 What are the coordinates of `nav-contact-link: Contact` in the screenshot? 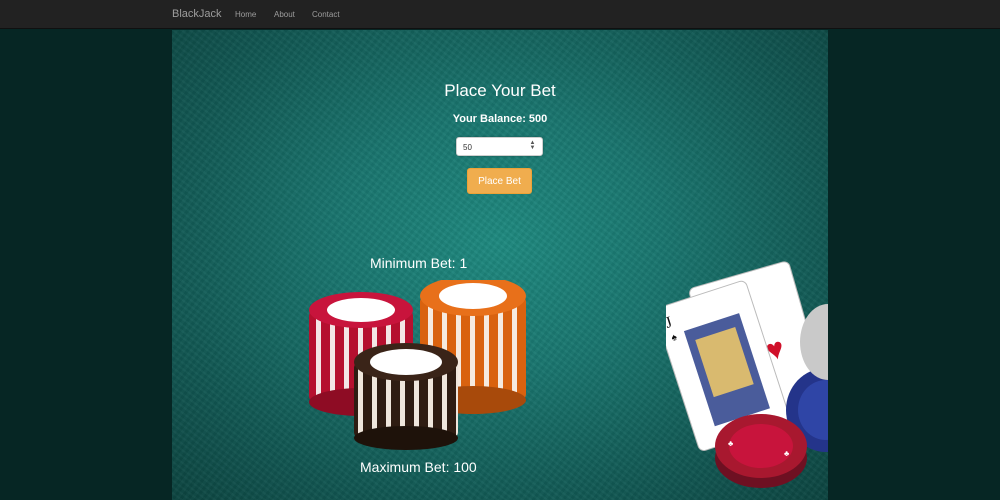 It's located at (326, 14).